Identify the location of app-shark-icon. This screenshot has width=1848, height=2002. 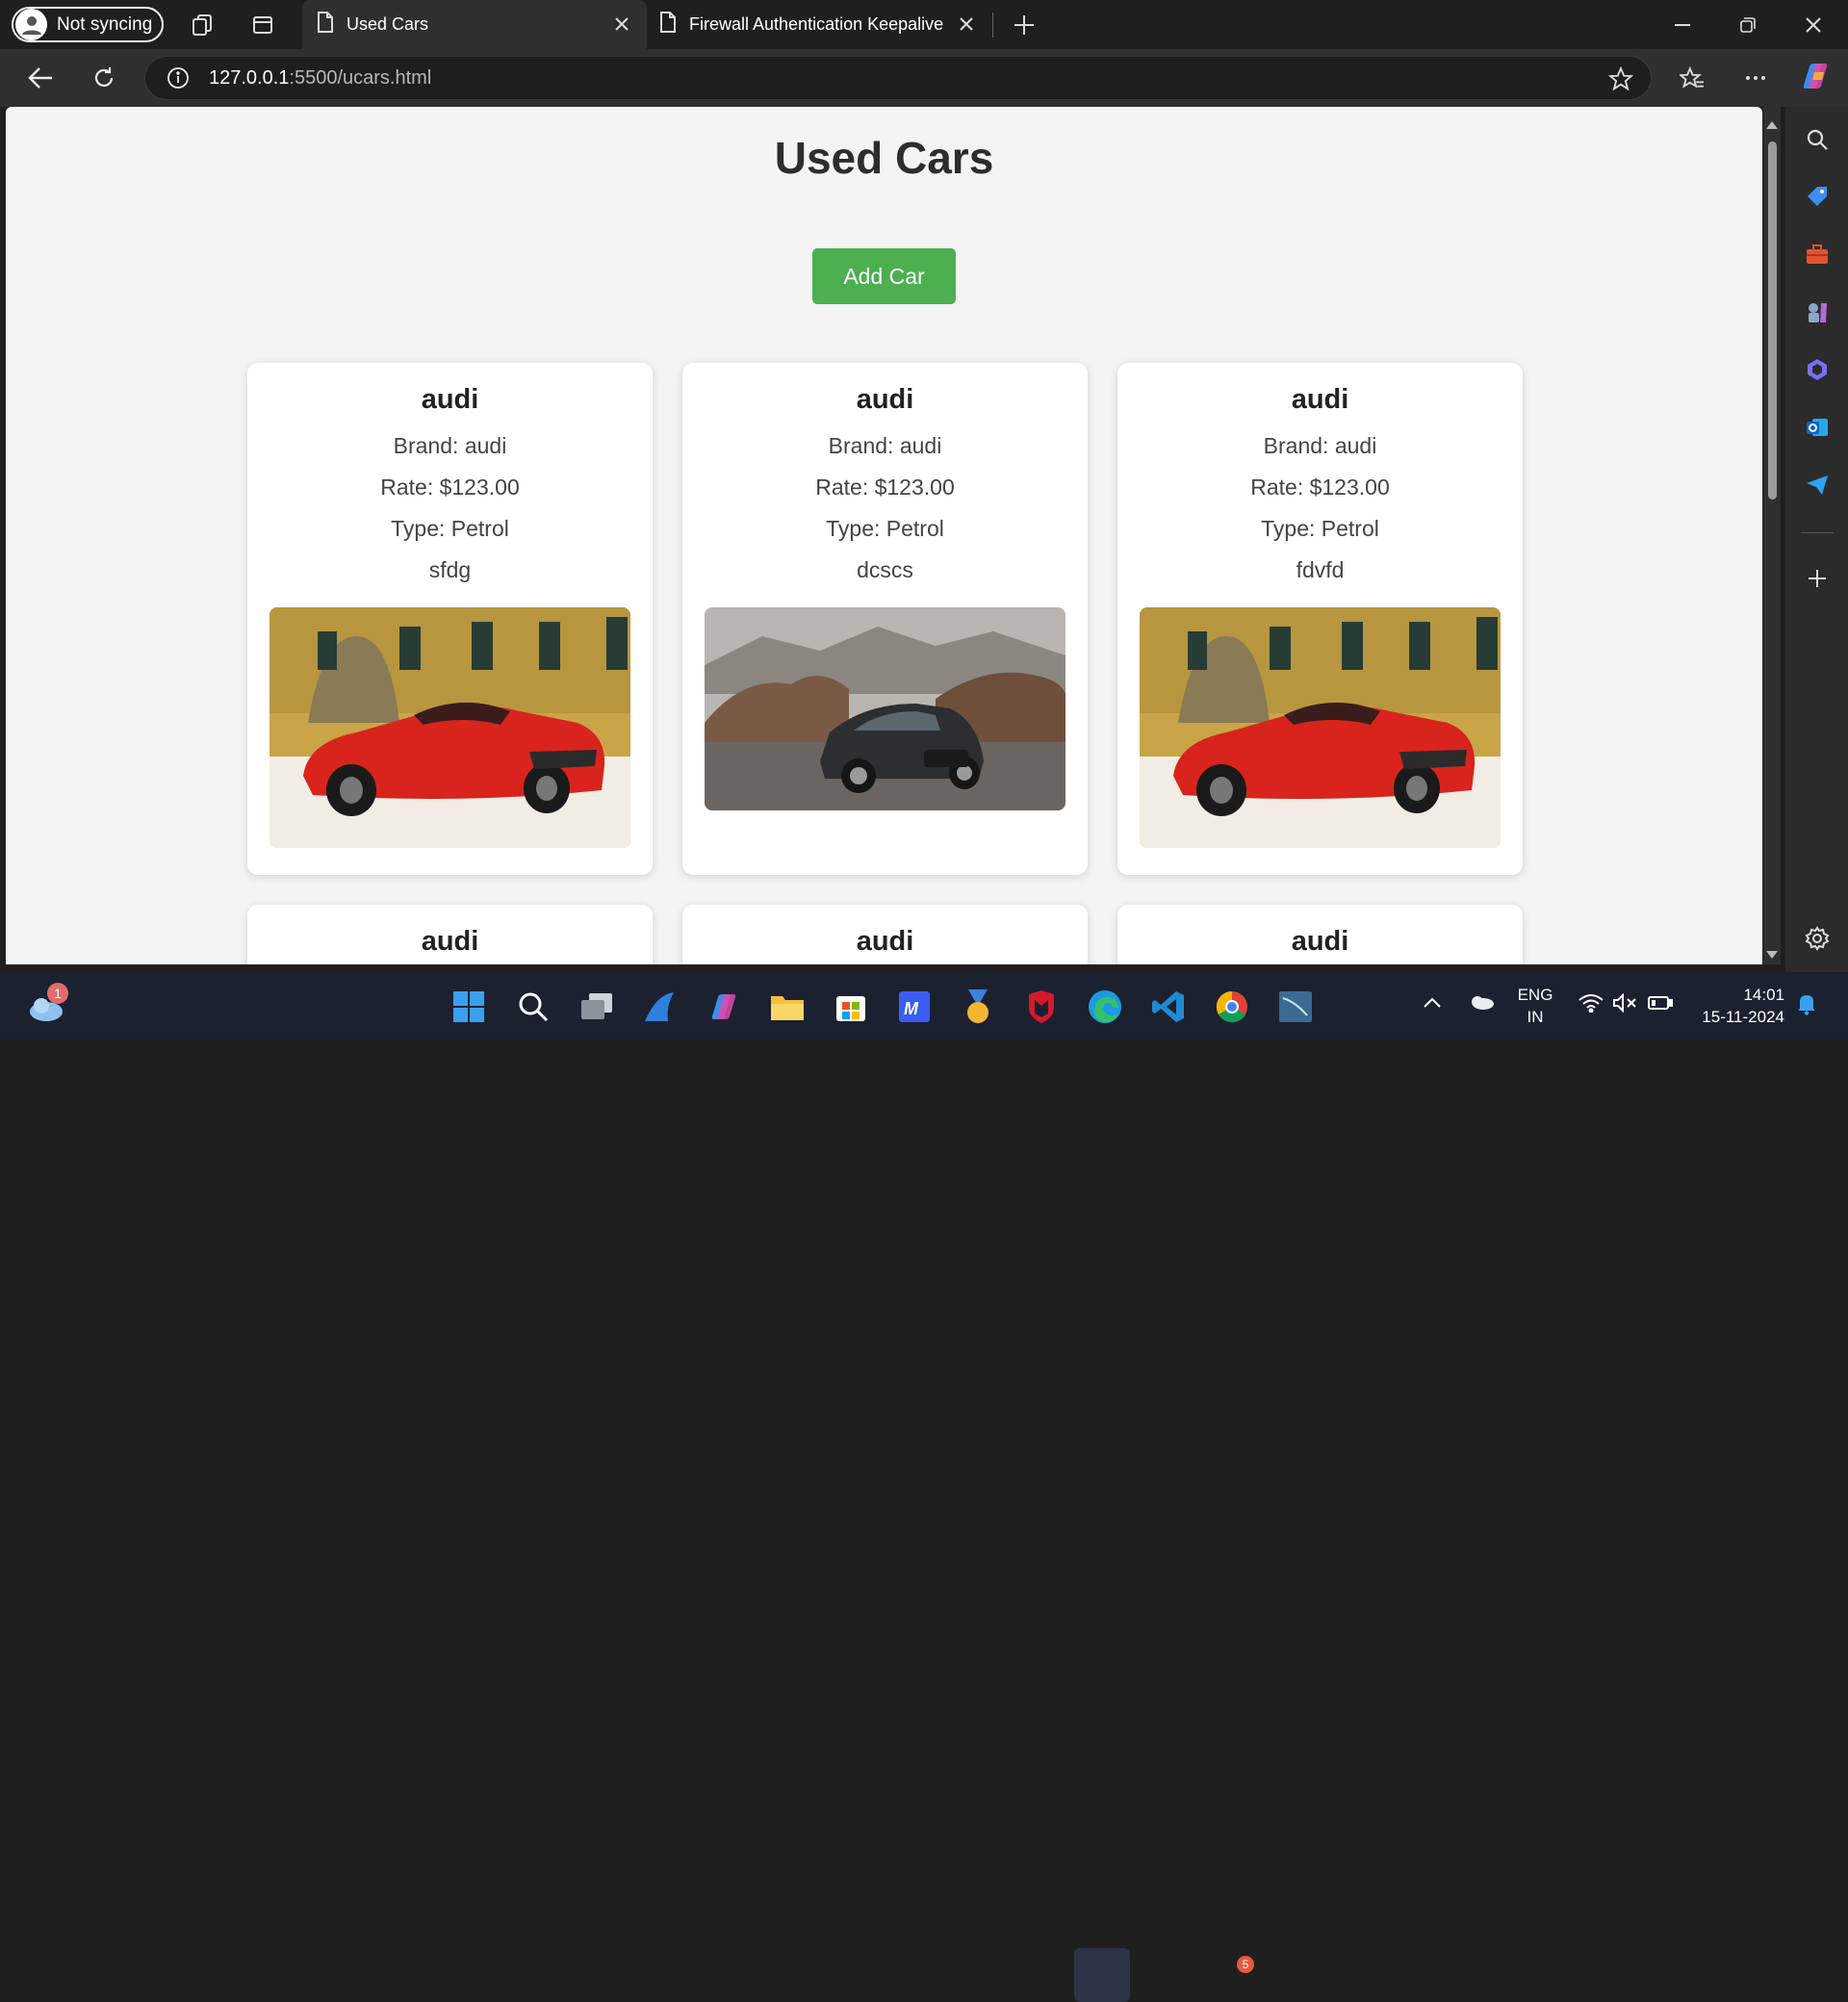
(660, 1007).